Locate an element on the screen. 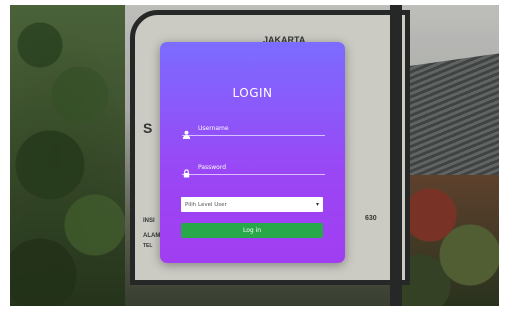 The height and width of the screenshot is (311, 510). password-field: Password is located at coordinates (253, 169).